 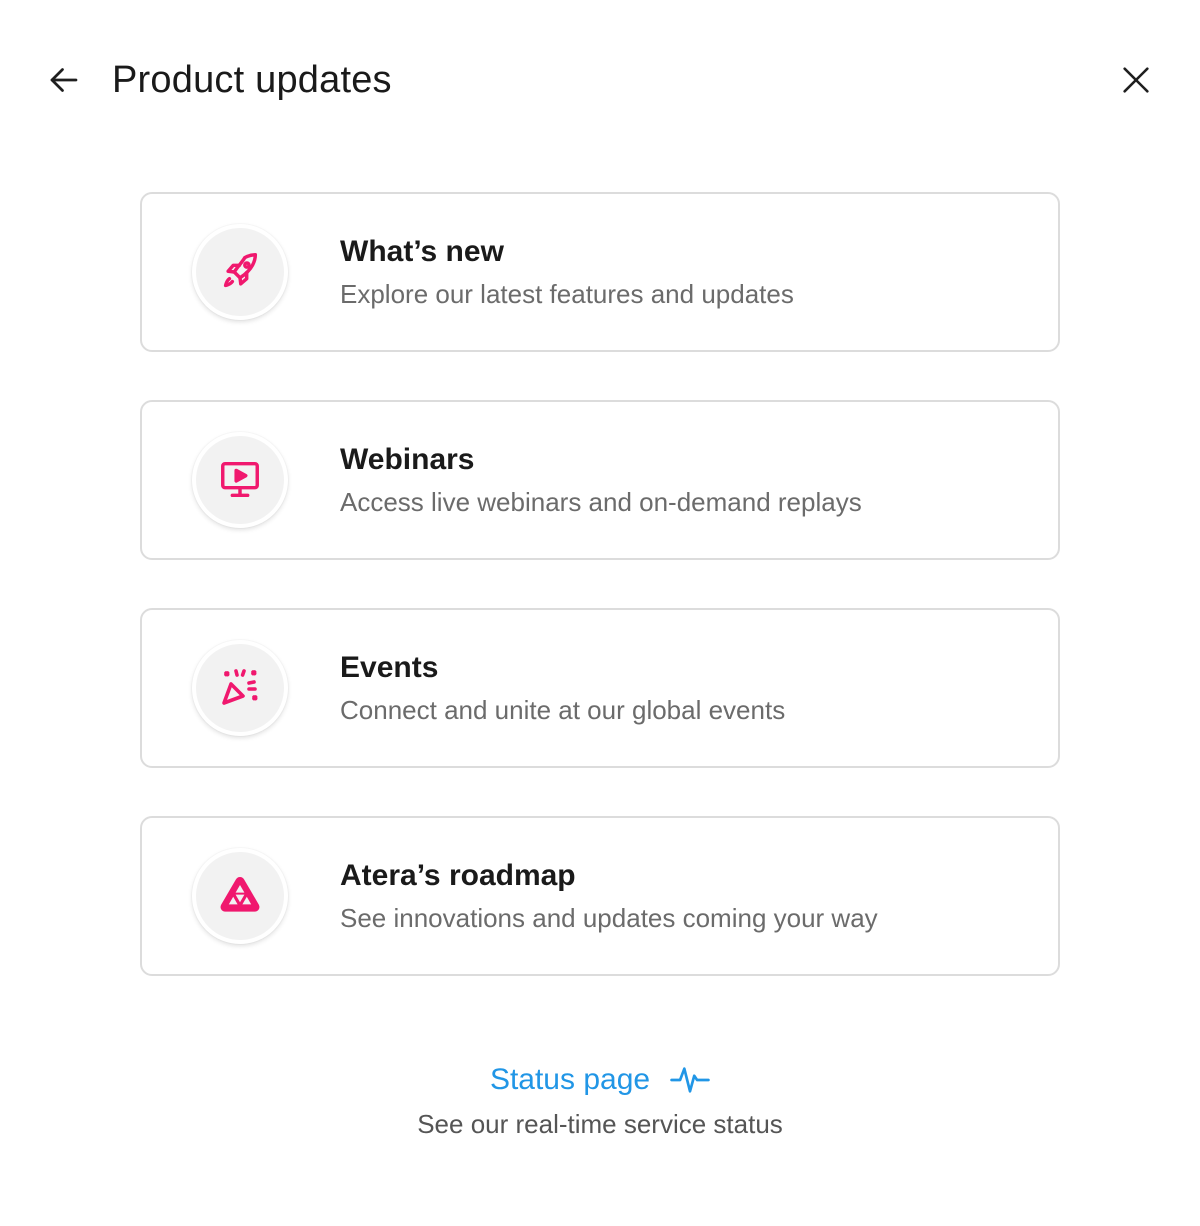 I want to click on atera-logo-icon, so click(x=240, y=894).